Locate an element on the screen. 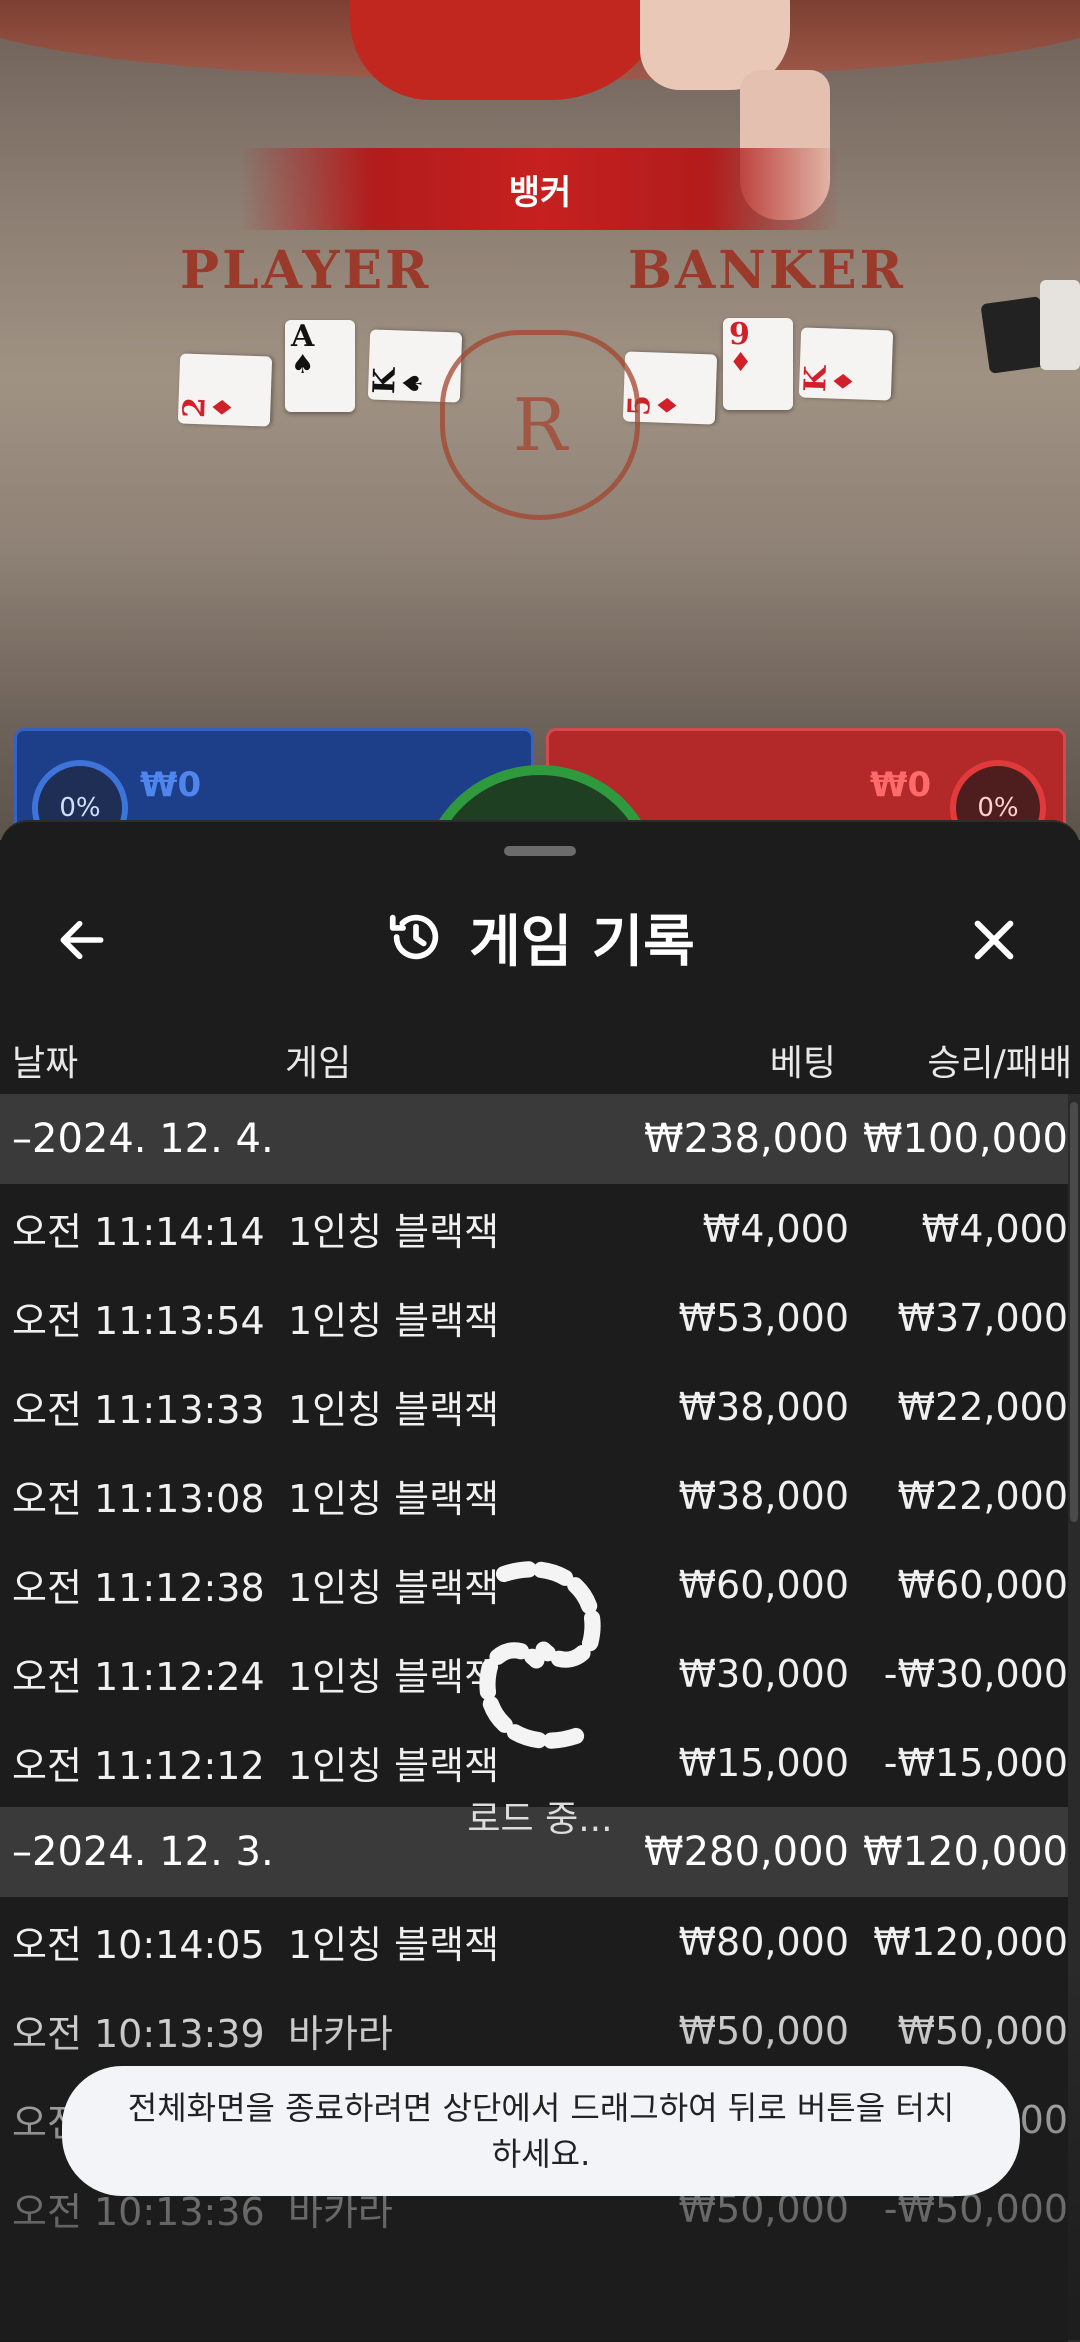  arrow-left-icon is located at coordinates (82, 940).